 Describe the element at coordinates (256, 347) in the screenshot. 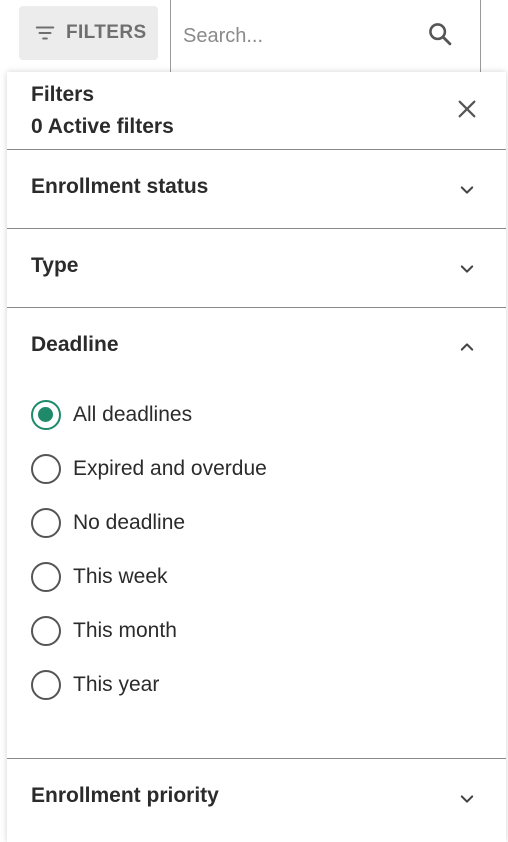

I see `section-header-deadline: Deadline` at that location.